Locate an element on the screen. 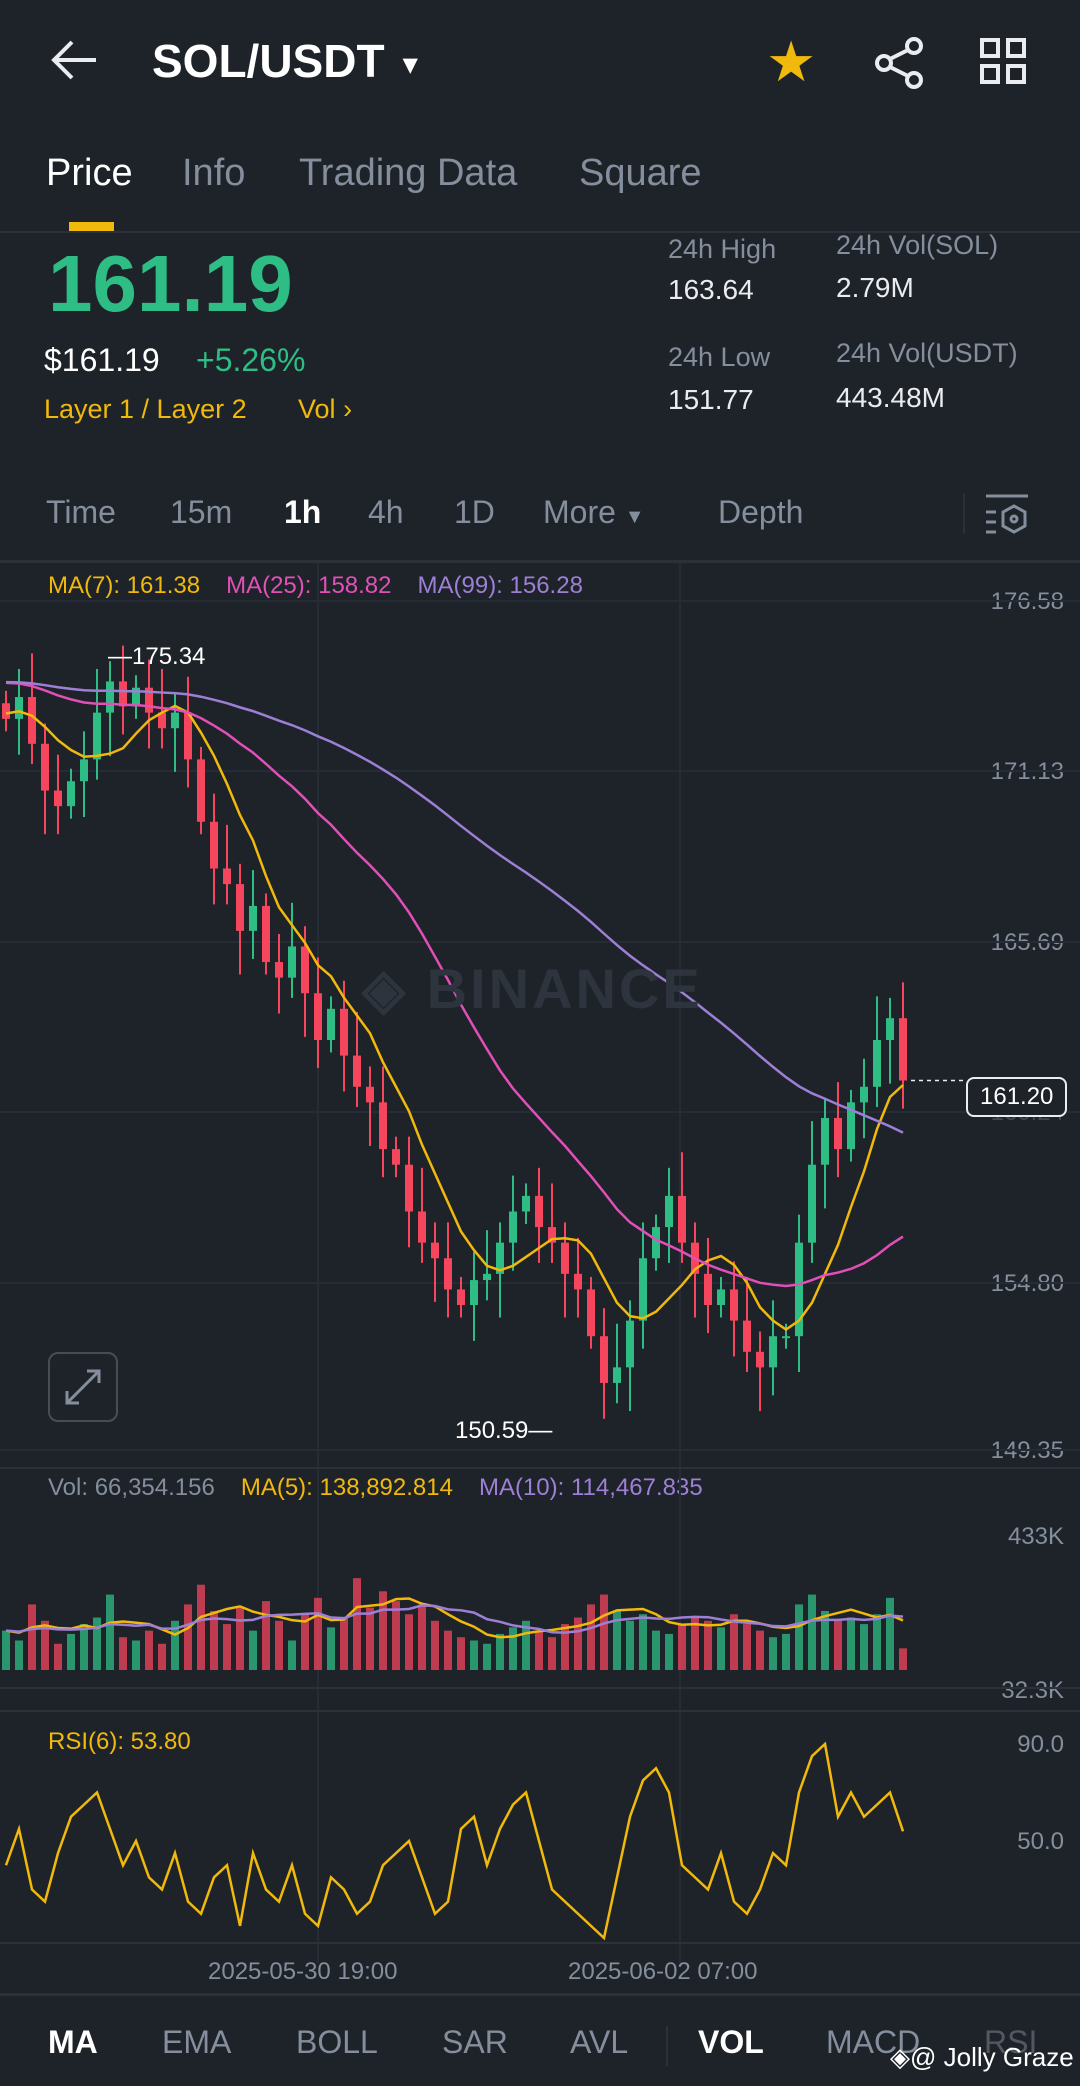 Image resolution: width=1080 pixels, height=2086 pixels. share-icon is located at coordinates (899, 65).